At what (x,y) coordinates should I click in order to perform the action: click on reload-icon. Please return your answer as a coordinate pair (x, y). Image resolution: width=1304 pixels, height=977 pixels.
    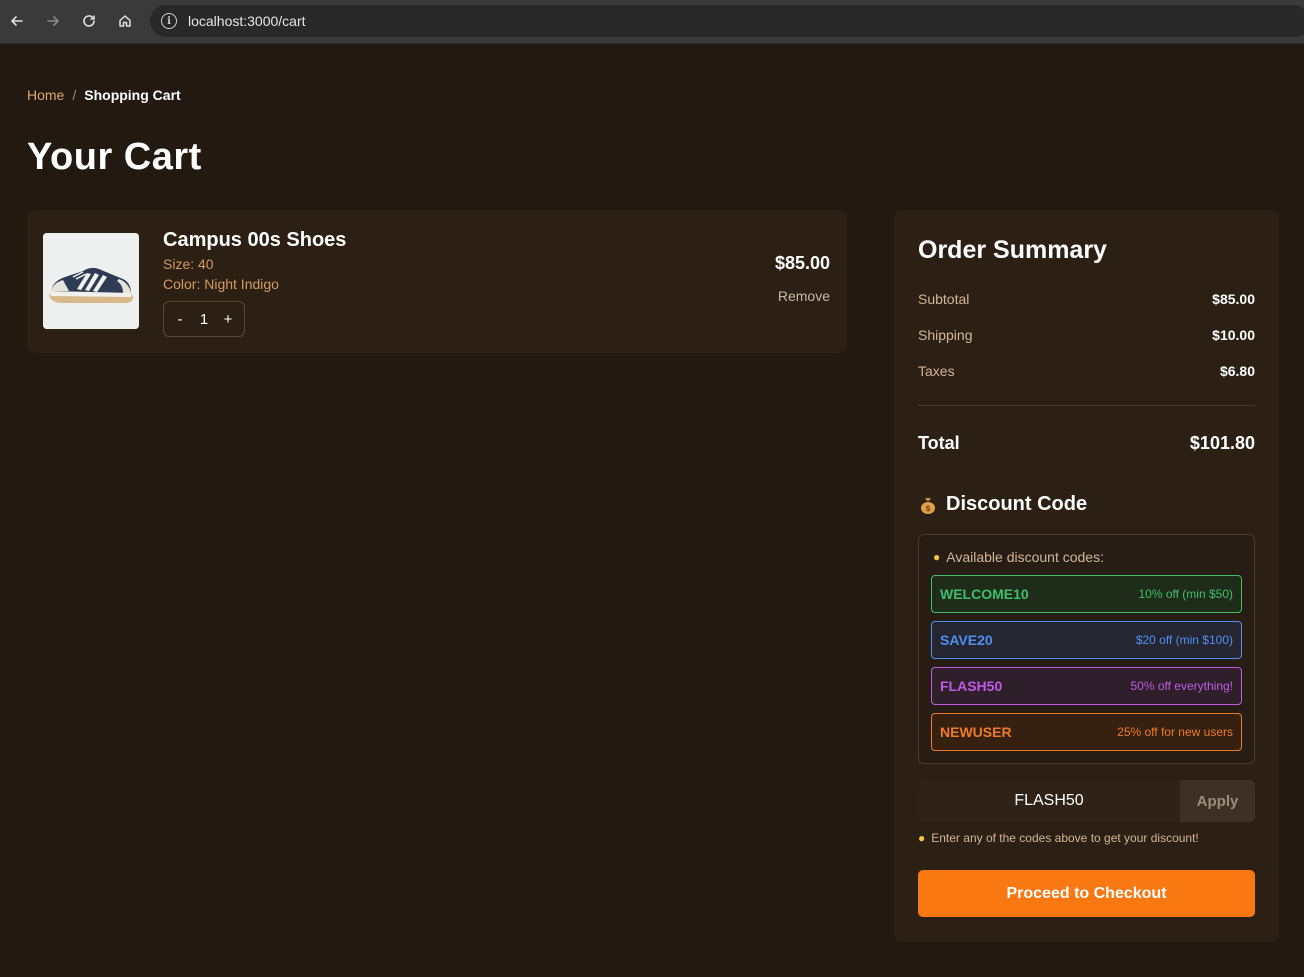
    Looking at the image, I should click on (89, 21).